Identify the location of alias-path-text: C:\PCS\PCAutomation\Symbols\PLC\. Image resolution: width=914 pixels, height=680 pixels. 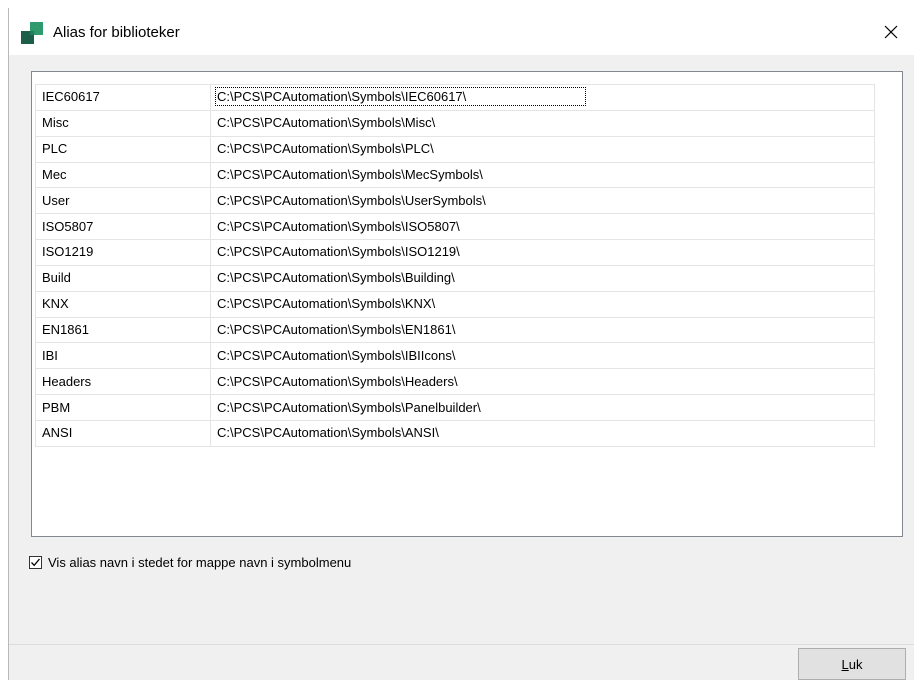
(325, 149).